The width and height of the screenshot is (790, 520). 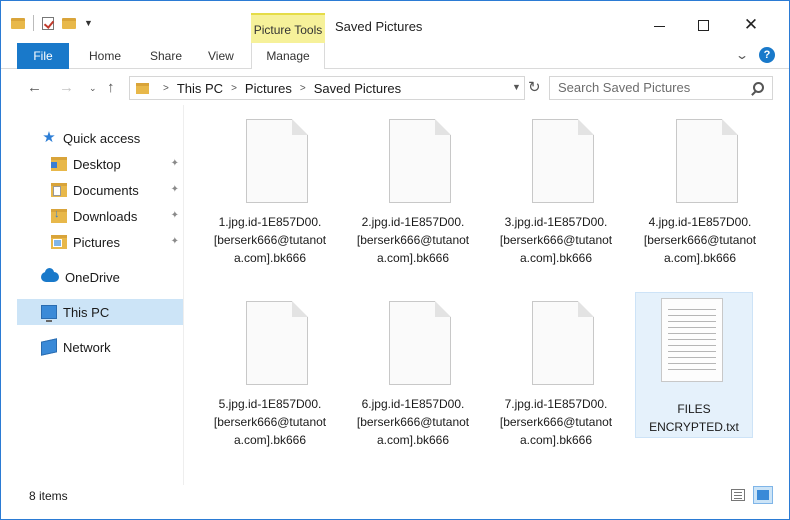 What do you see at coordinates (767, 55) in the screenshot?
I see `help-icon: ?` at bounding box center [767, 55].